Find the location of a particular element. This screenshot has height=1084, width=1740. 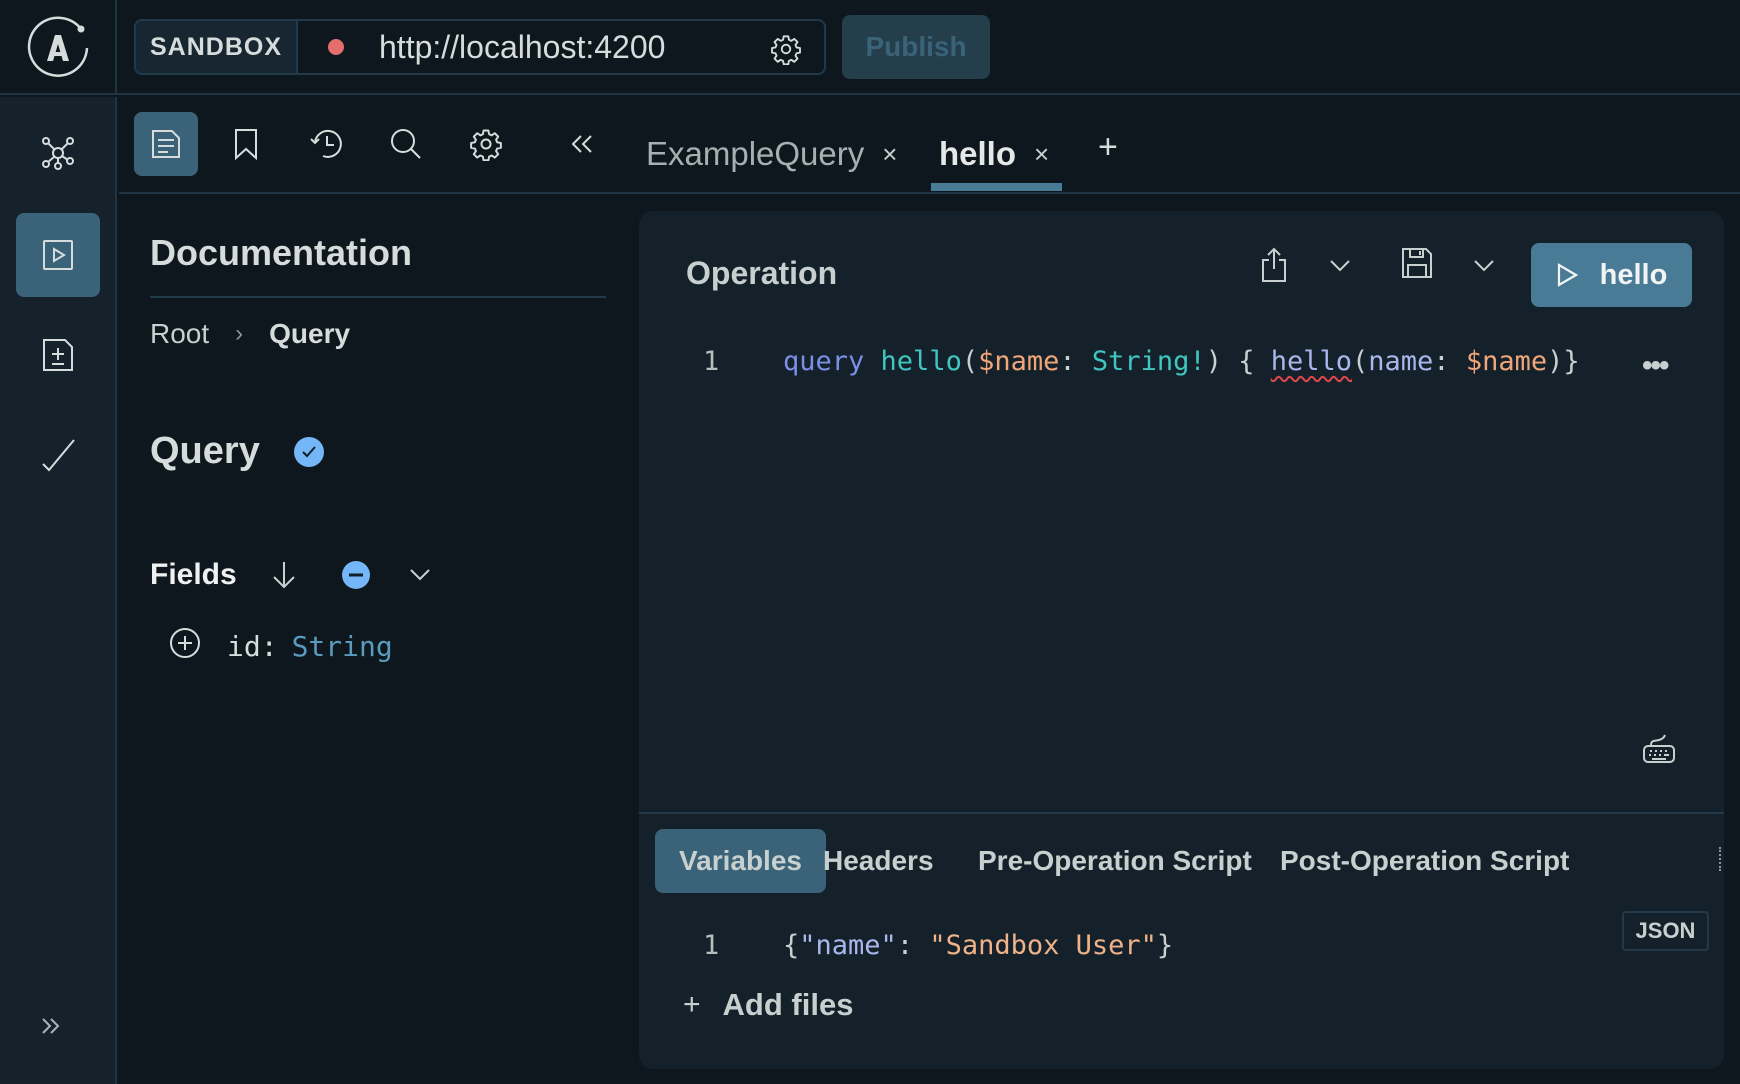

rail-item-changelog is located at coordinates (58, 355).